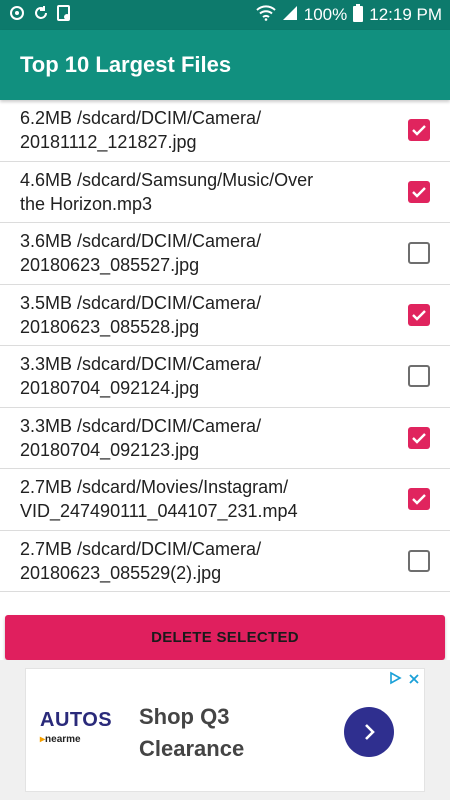  I want to click on signal-icon, so click(290, 15).